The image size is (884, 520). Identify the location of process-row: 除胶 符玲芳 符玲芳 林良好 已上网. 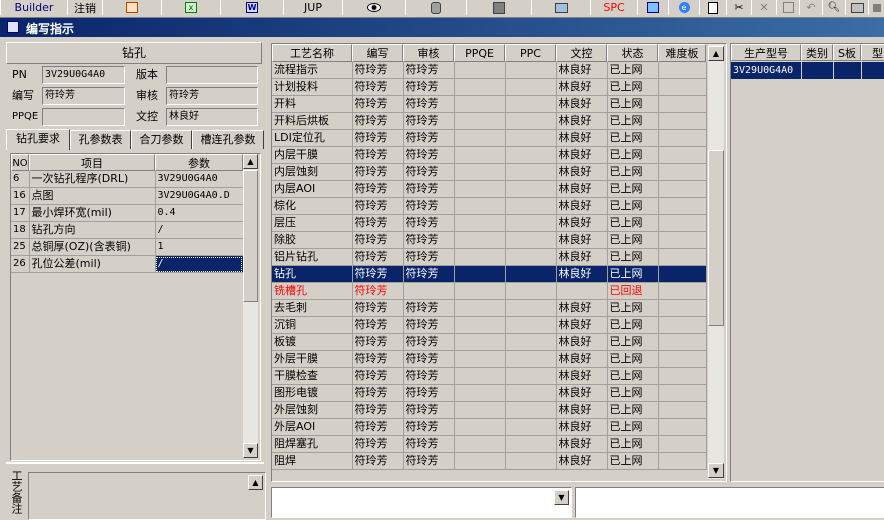
(489, 240).